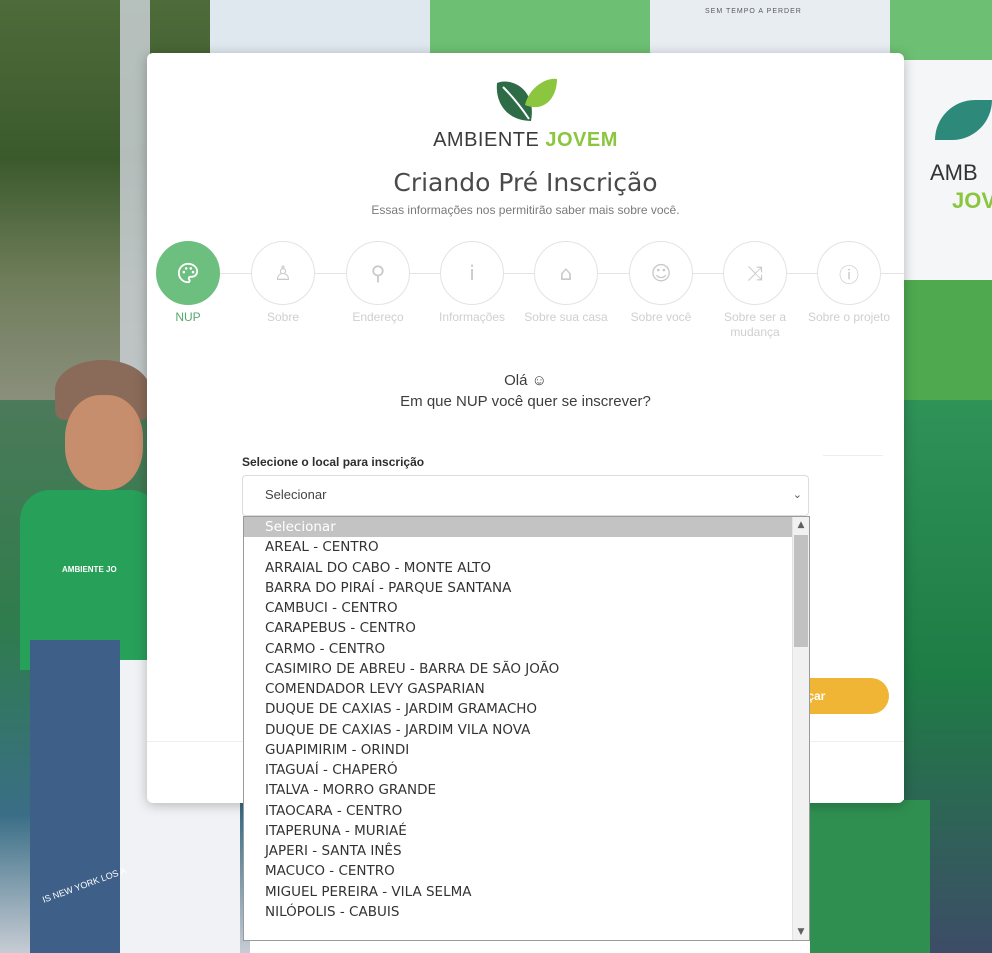  What do you see at coordinates (526, 750) in the screenshot?
I see `dropdown-option: GUAPIMIRIM - ORINDI` at bounding box center [526, 750].